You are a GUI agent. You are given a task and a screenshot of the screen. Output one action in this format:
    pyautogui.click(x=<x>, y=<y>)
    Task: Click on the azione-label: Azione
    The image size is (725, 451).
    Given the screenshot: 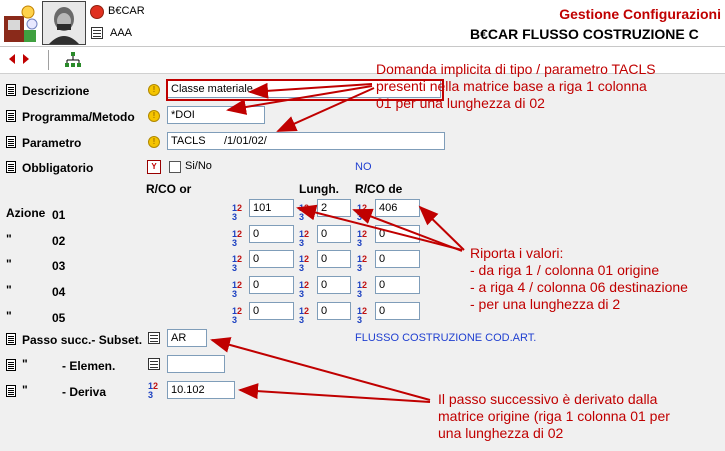 What is the action you would take?
    pyautogui.click(x=26, y=213)
    